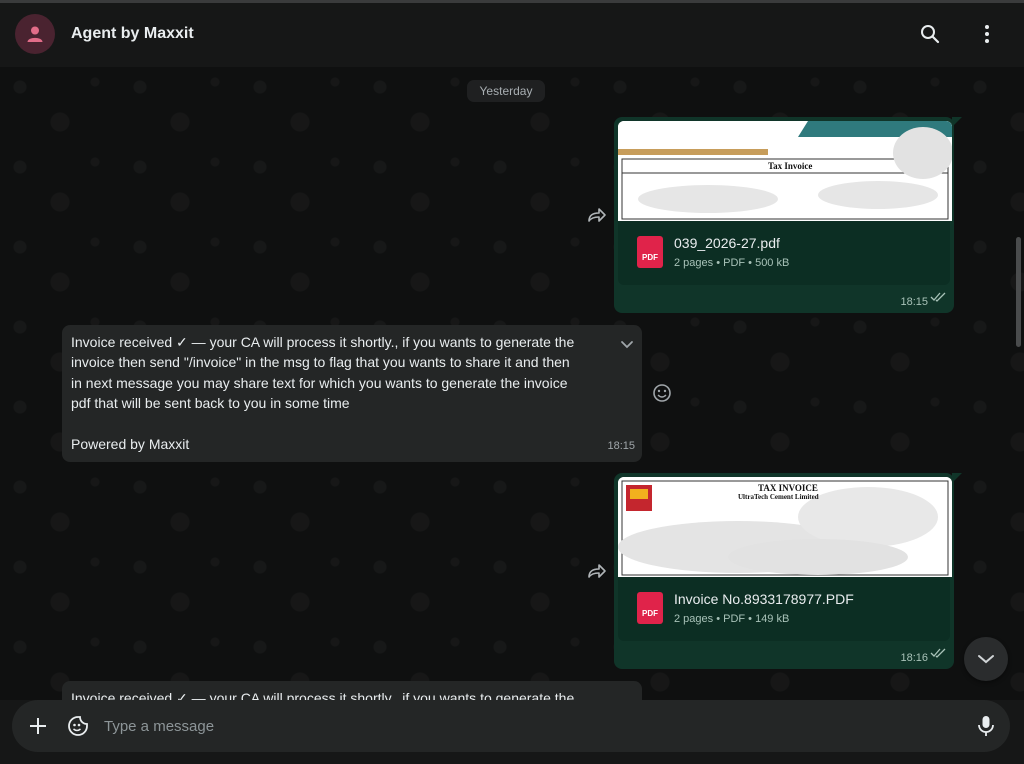  I want to click on search-button, so click(930, 34).